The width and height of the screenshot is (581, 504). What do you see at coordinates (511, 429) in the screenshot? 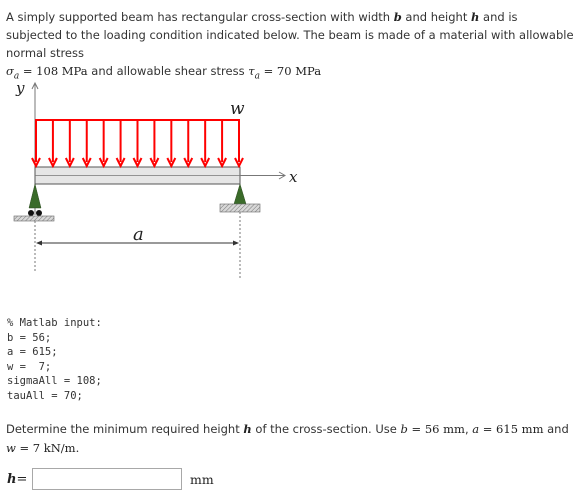
I see `a-value: = 615 mm` at bounding box center [511, 429].